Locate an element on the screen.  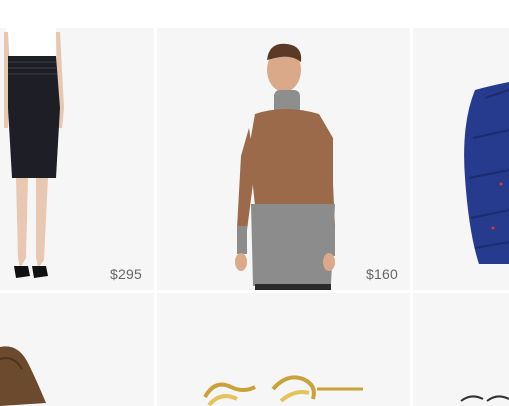
product-image-jacket is located at coordinates (461, 159).